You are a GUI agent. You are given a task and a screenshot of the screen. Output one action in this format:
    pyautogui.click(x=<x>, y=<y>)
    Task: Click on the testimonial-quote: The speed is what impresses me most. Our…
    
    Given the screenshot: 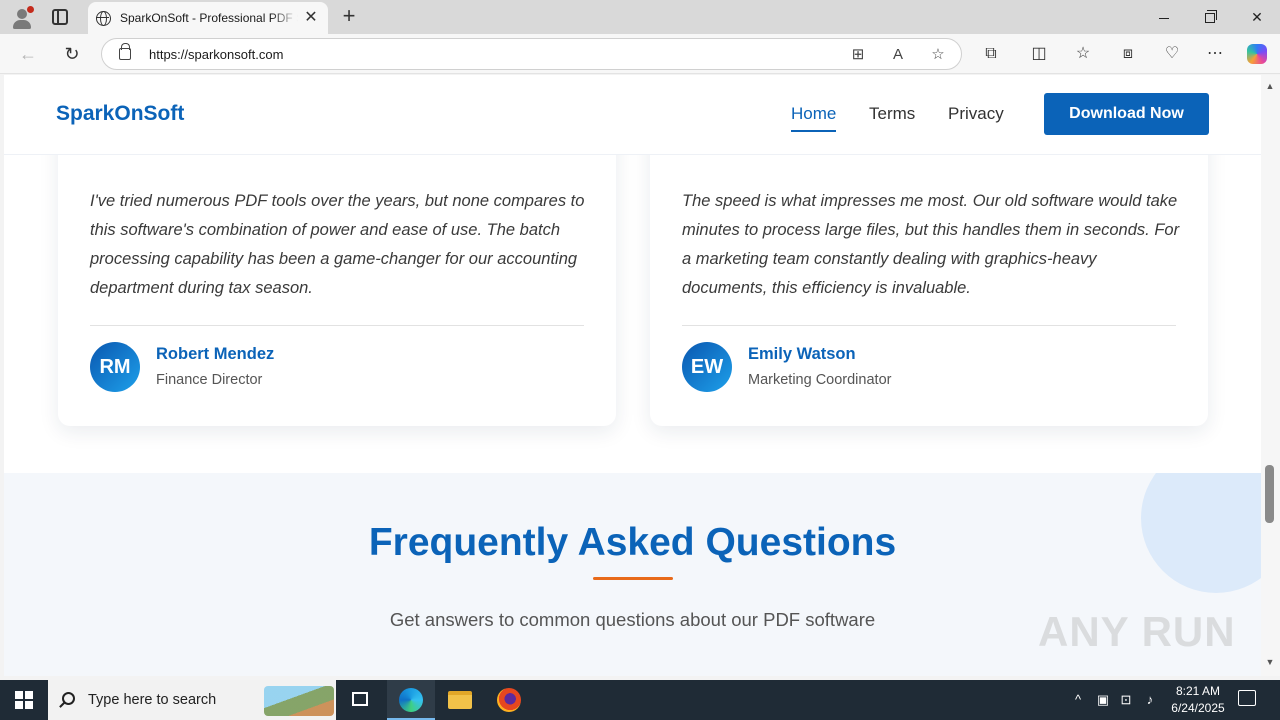 What is the action you would take?
    pyautogui.click(x=931, y=244)
    